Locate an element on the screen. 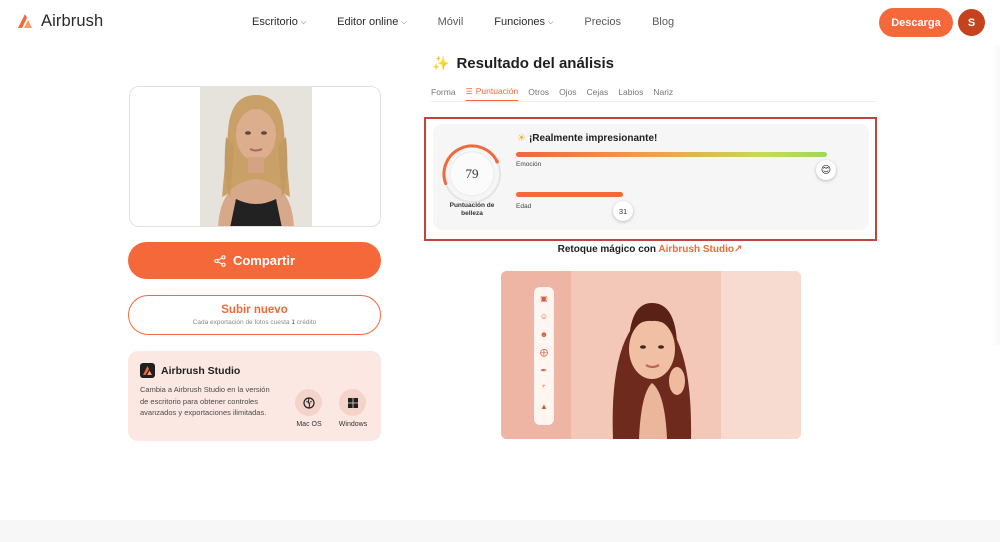  brush-tool-icon: ✒ is located at coordinates (544, 370).